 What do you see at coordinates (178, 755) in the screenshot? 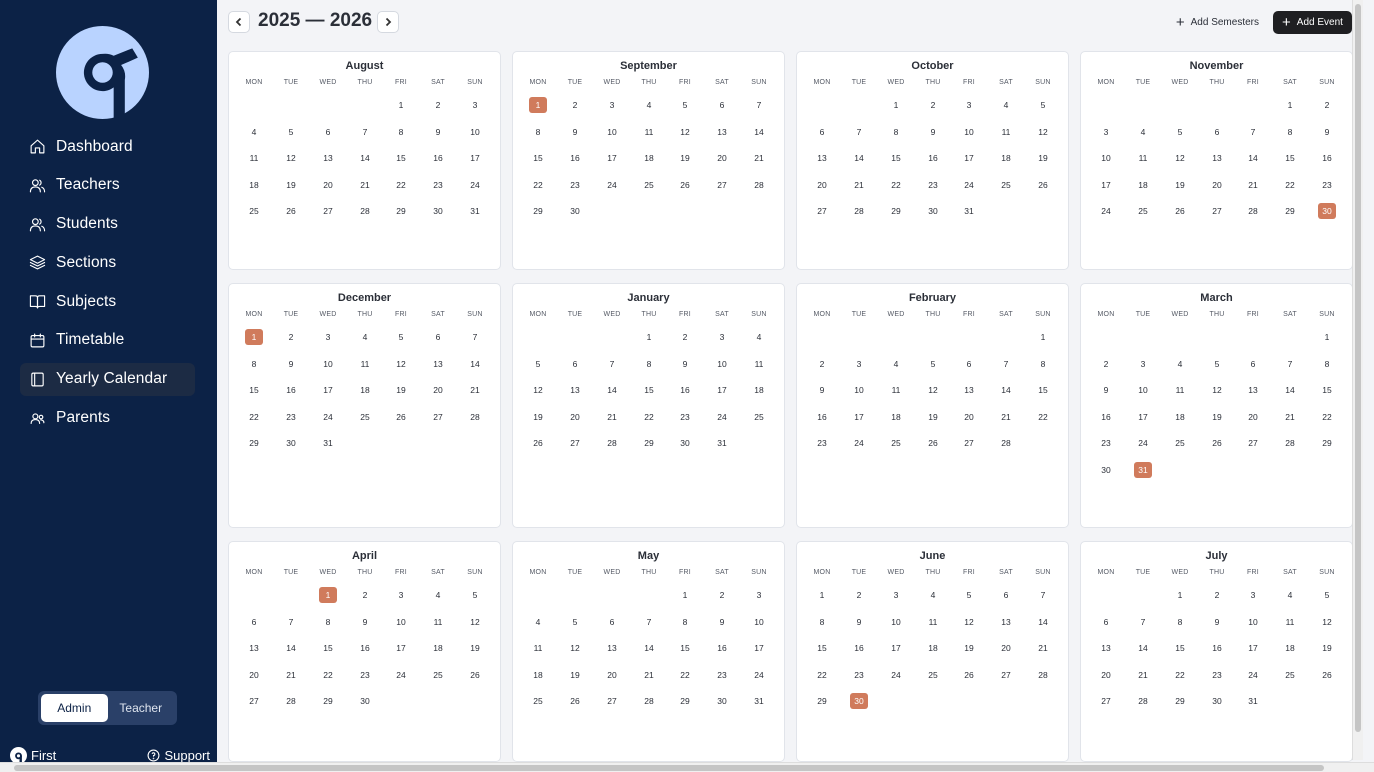
I see `support-link: Support` at bounding box center [178, 755].